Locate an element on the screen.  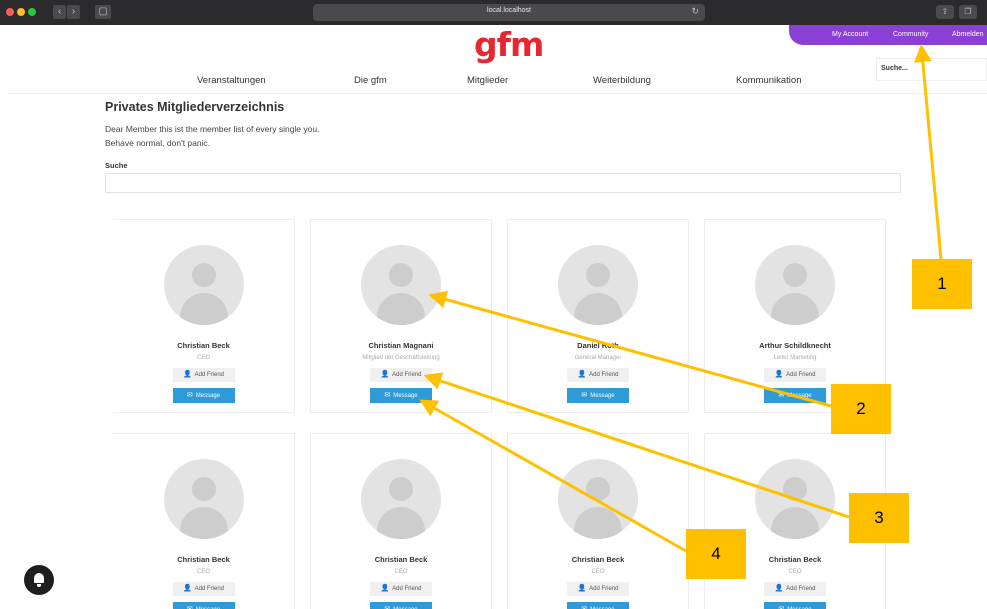
community-link: Community is located at coordinates (910, 34).